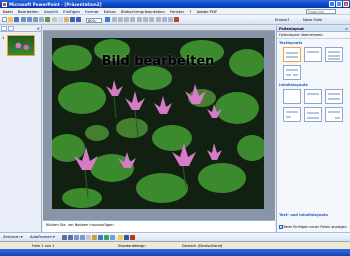  Describe the element at coordinates (339, 4) in the screenshot. I see `maximize-button: □` at that location.